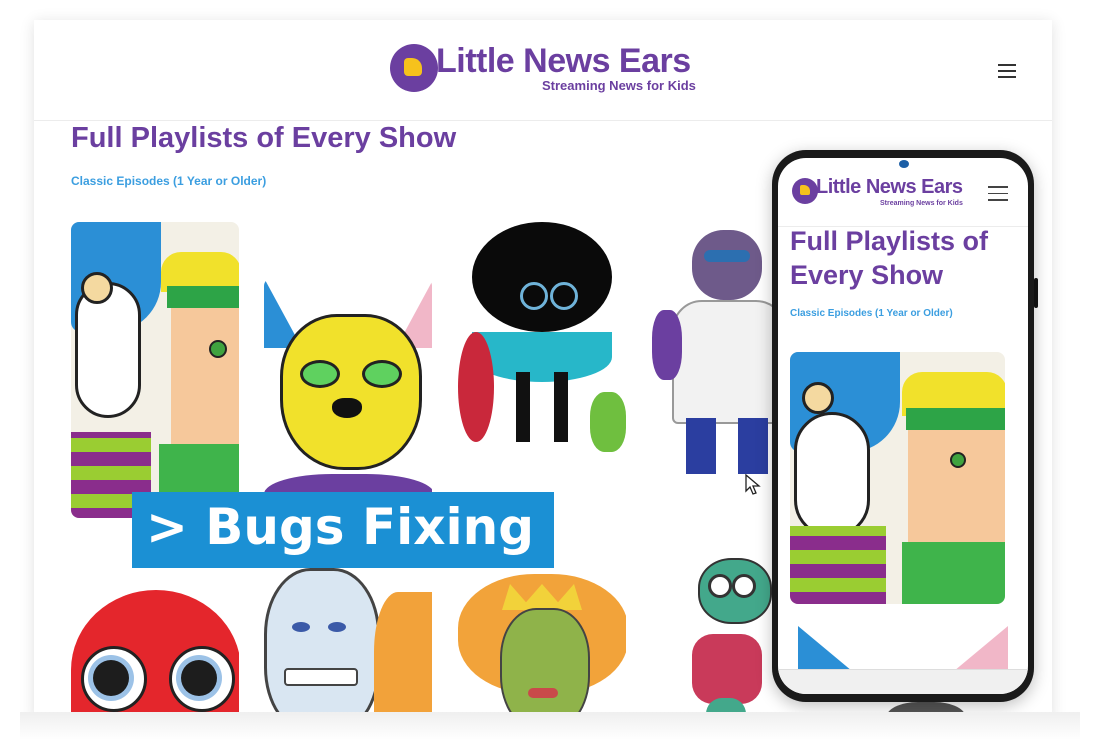 This screenshot has width=1100, height=740. Describe the element at coordinates (619, 85) in the screenshot. I see `logo-tagline: Streaming News for Kids` at that location.